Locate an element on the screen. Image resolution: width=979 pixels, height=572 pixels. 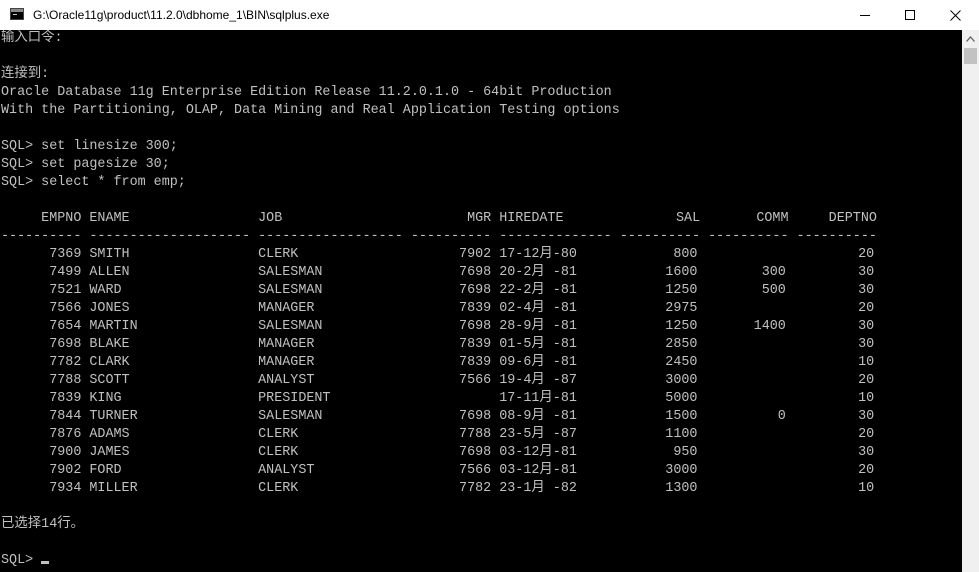
maximize-icon is located at coordinates (910, 15).